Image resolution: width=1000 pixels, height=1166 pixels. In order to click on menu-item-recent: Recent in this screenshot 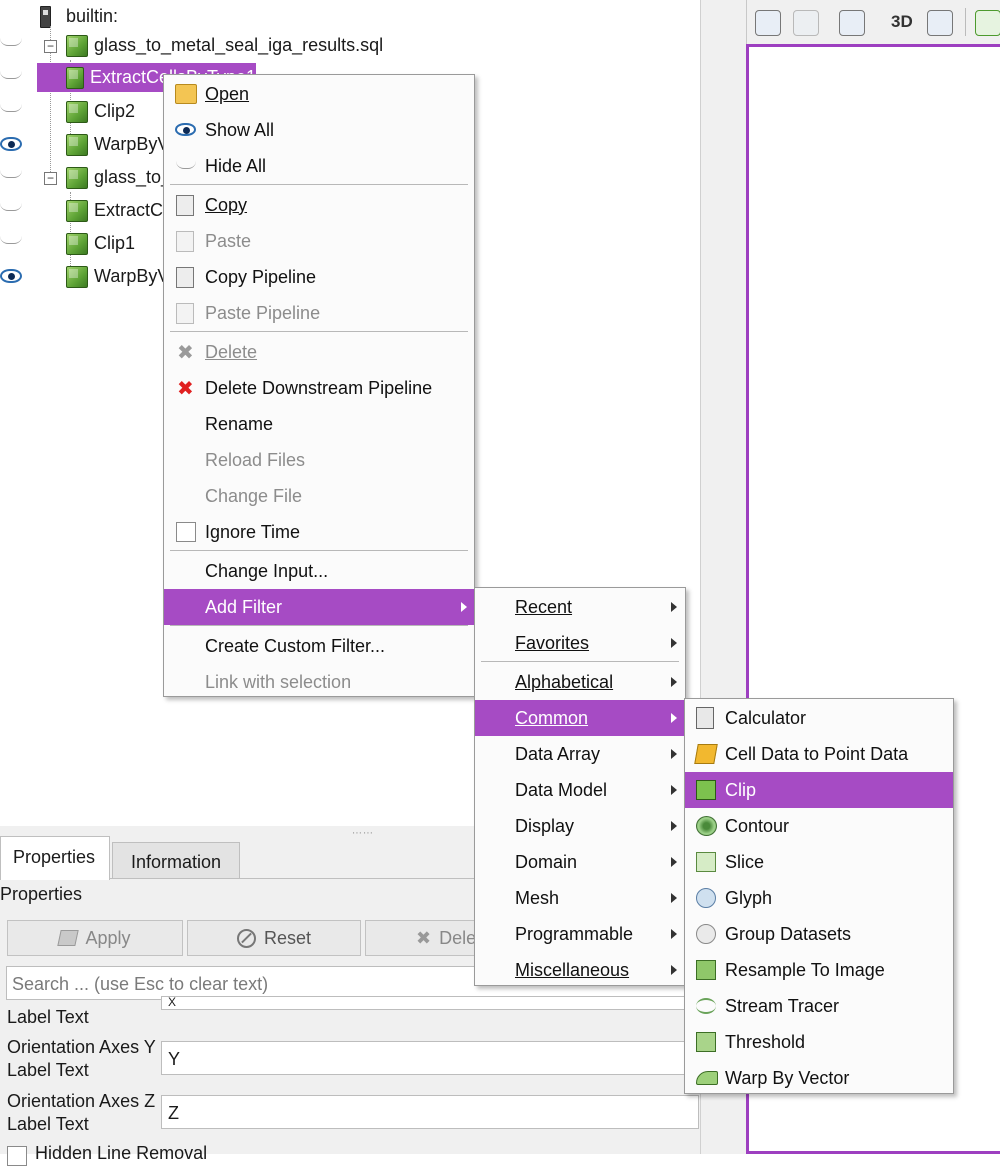, I will do `click(580, 607)`.